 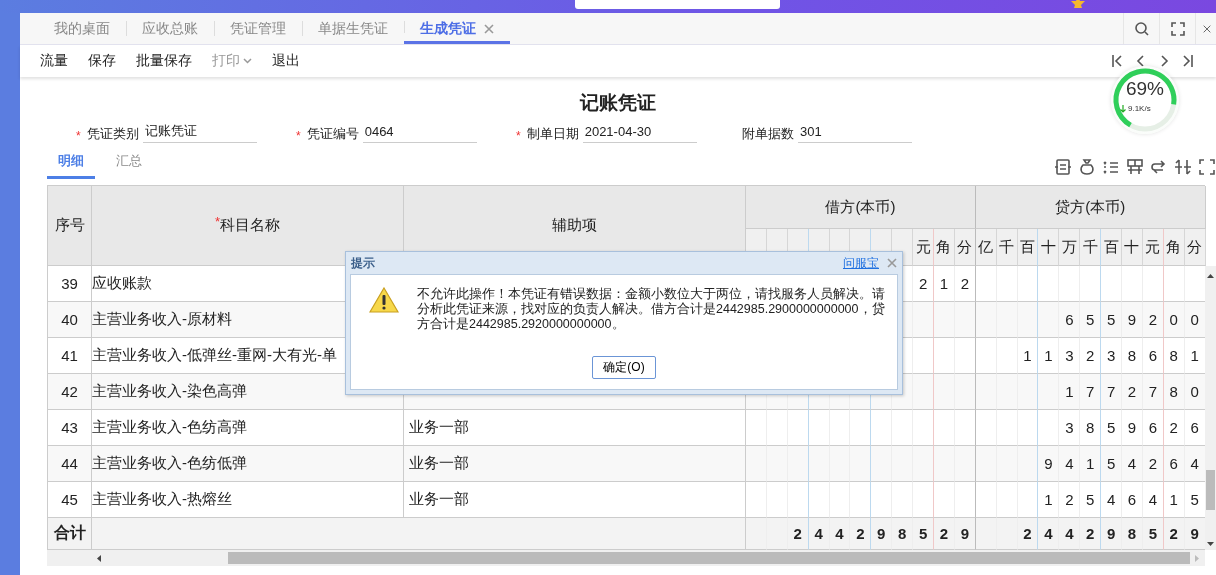 I want to click on table-cell: 40, so click(x=70, y=320).